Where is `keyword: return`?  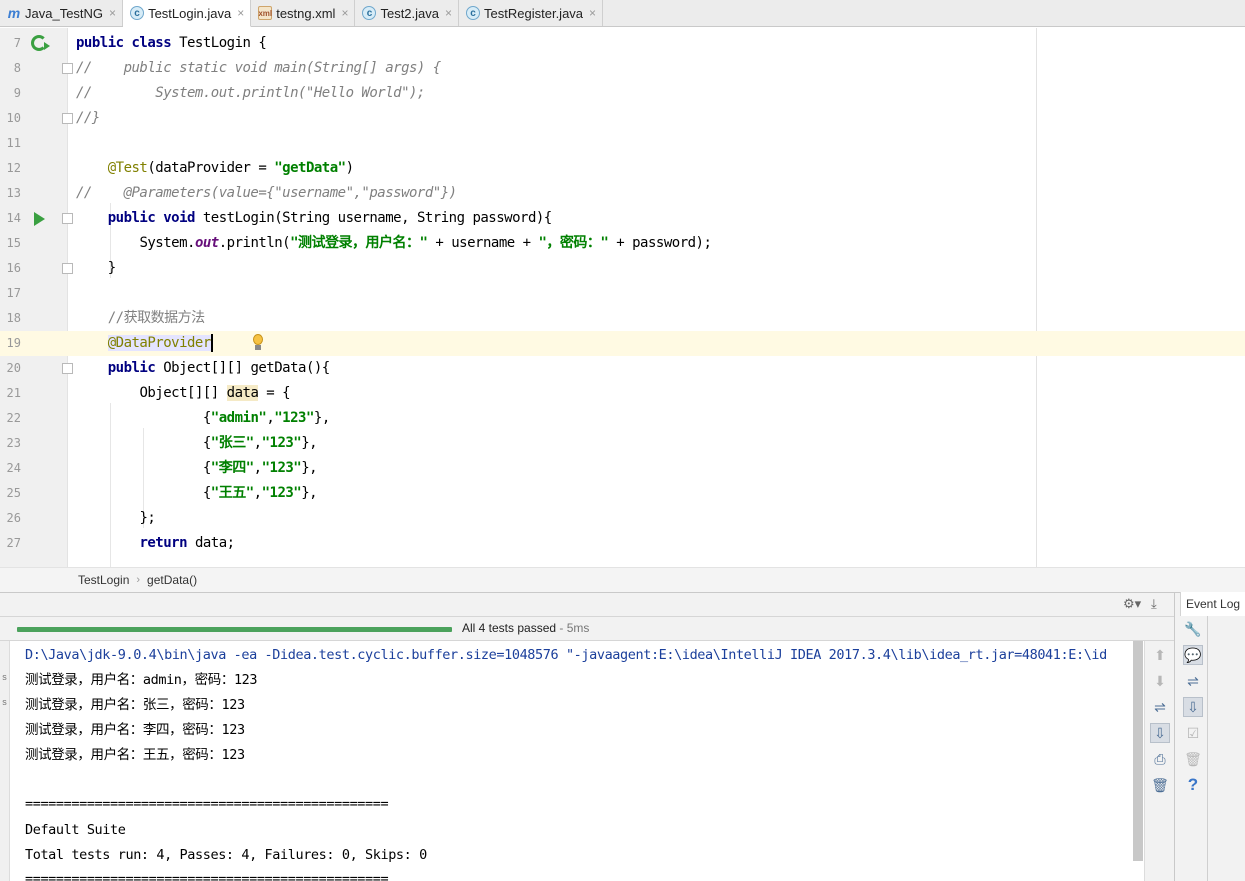 keyword: return is located at coordinates (167, 543).